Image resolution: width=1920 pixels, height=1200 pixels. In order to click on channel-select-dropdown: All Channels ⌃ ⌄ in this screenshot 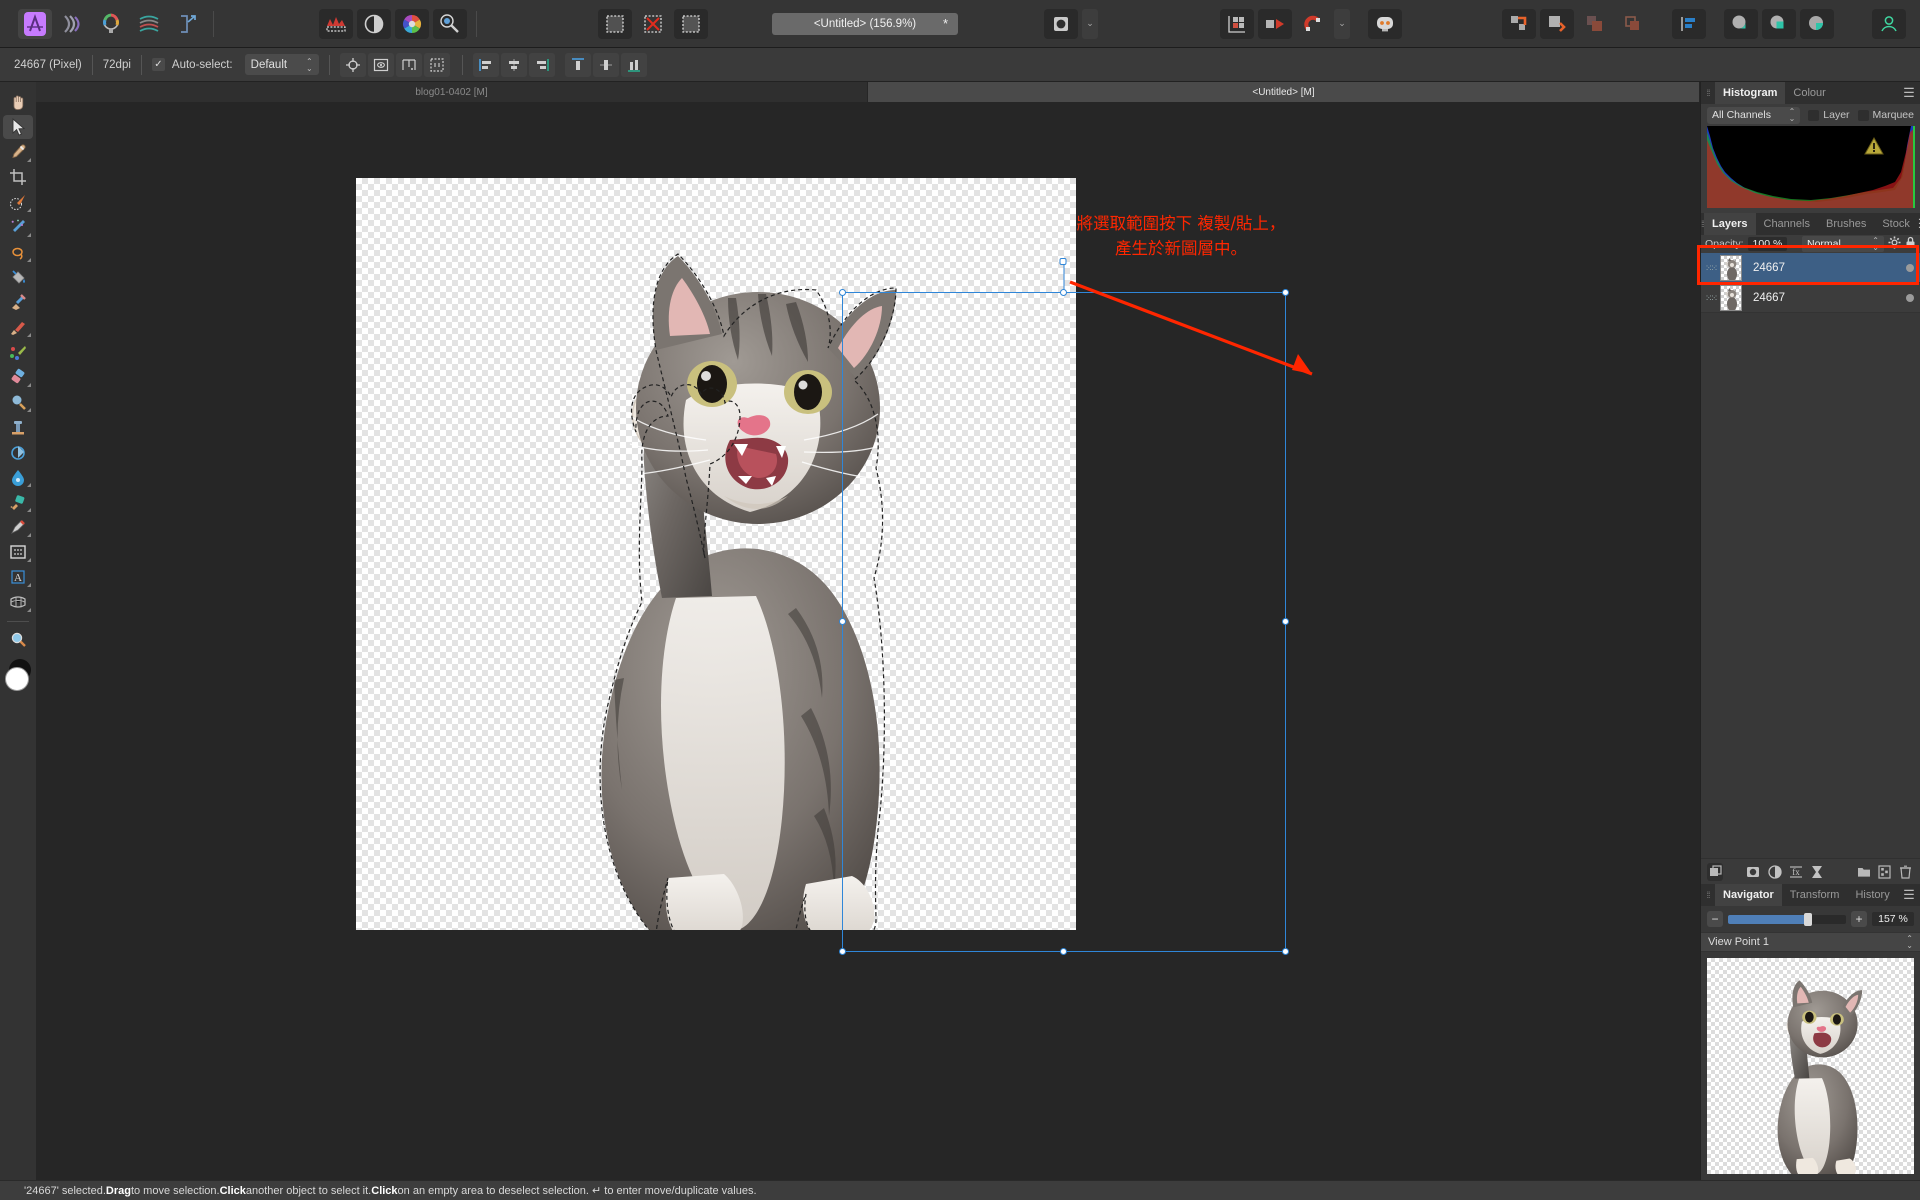, I will do `click(1754, 115)`.